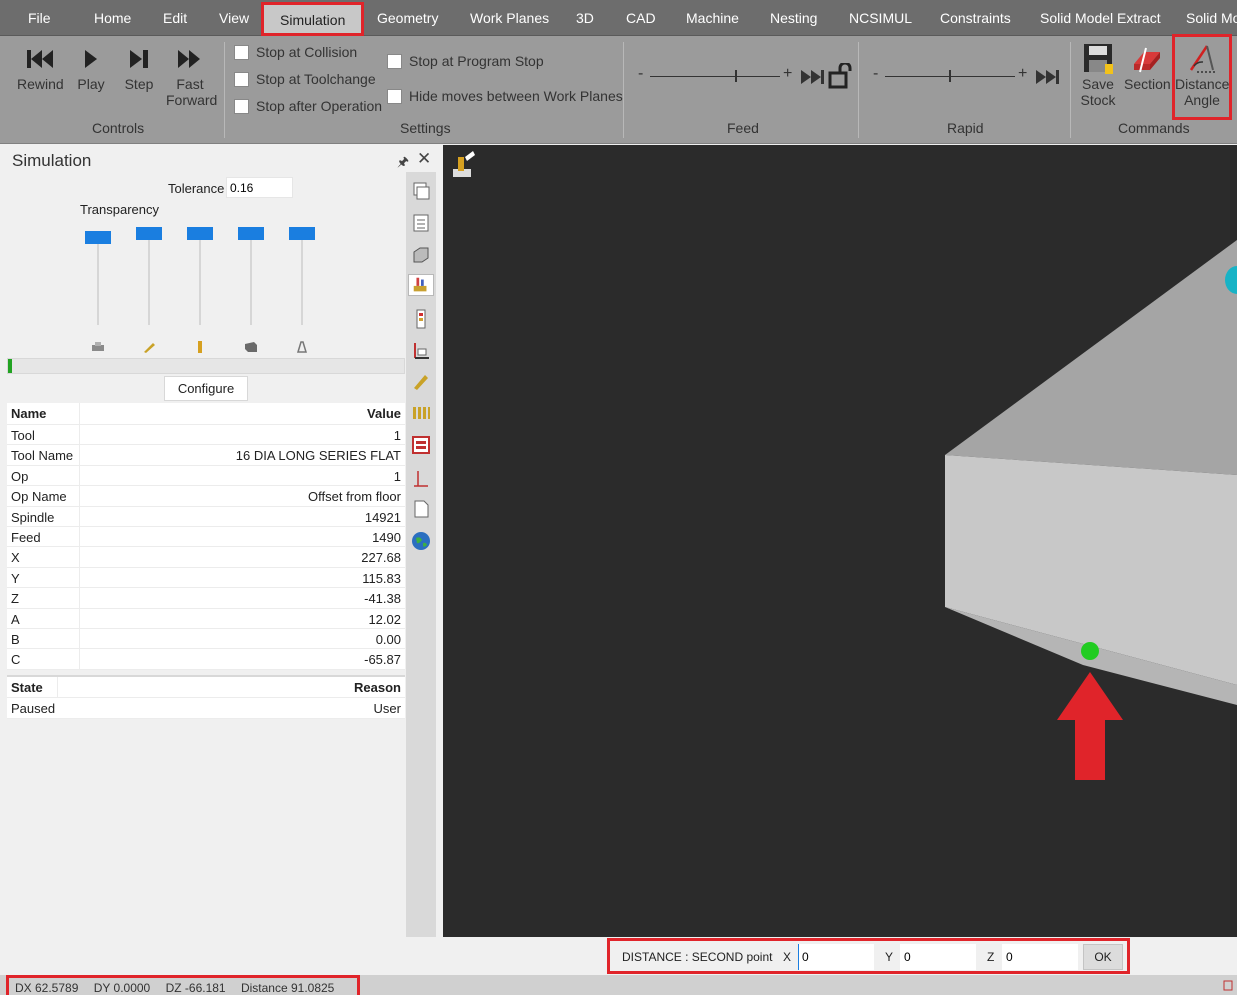 The image size is (1237, 995). I want to click on rapid-minus: -, so click(875, 74).